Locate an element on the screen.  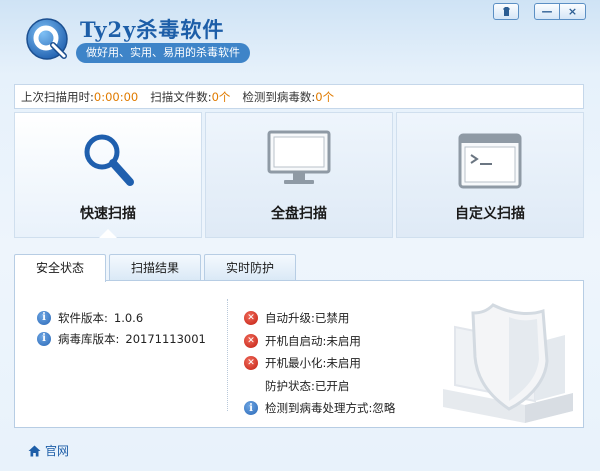
version-info: i 软件版本: 1.0.6 i 病毒库版本: 20171113001 is located at coordinates (121, 328).